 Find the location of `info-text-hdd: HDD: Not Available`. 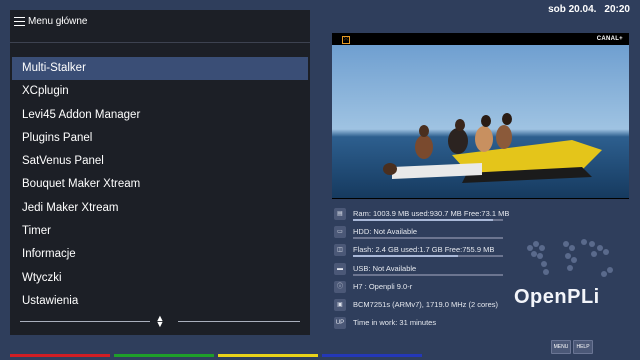

info-text-hdd: HDD: Not Available is located at coordinates (385, 232).